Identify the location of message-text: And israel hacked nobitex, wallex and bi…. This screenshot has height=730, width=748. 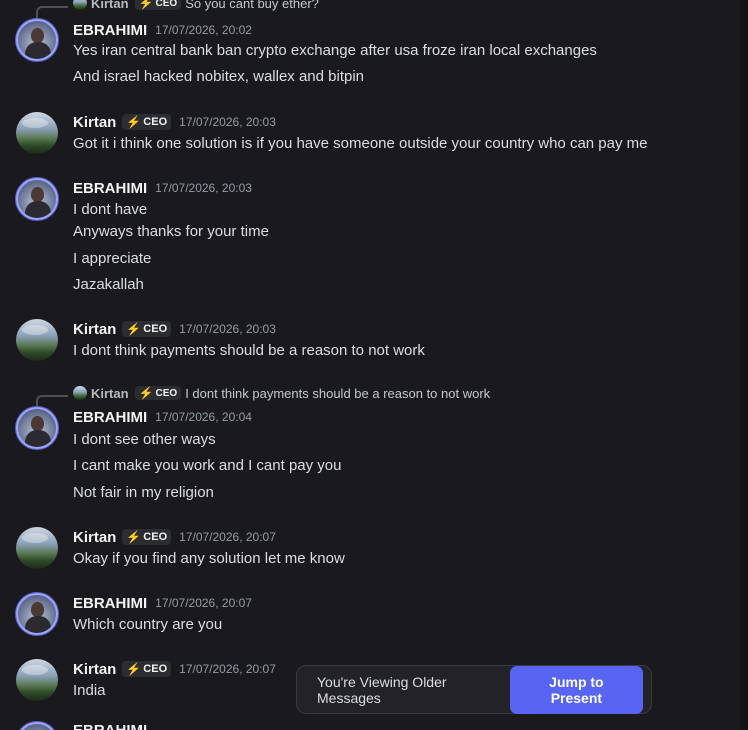
(219, 76).